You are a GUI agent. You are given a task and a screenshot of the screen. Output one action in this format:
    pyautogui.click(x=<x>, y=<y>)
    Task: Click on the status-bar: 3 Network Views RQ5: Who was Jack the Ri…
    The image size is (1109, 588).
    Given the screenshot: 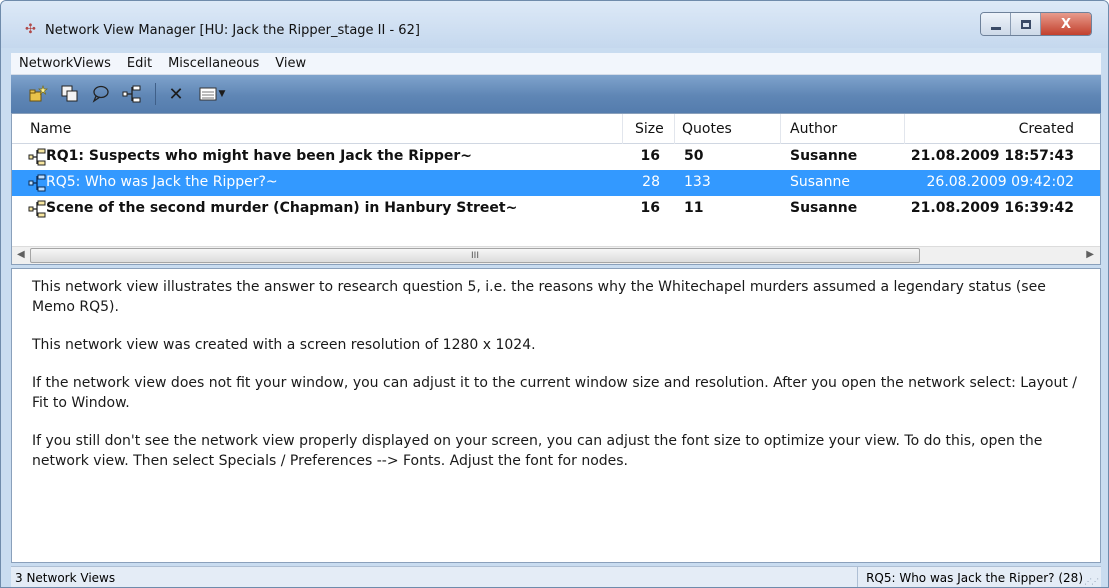 What is the action you would take?
    pyautogui.click(x=556, y=576)
    